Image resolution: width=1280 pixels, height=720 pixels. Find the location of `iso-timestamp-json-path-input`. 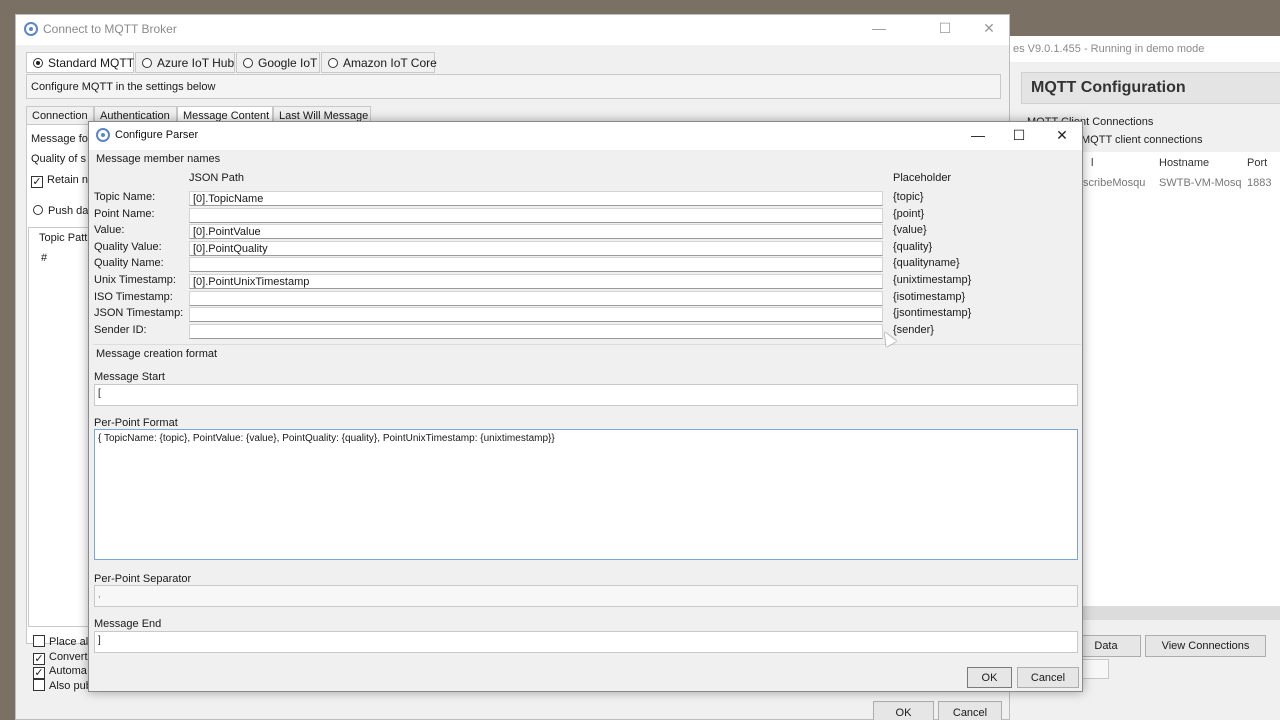

iso-timestamp-json-path-input is located at coordinates (536, 298).